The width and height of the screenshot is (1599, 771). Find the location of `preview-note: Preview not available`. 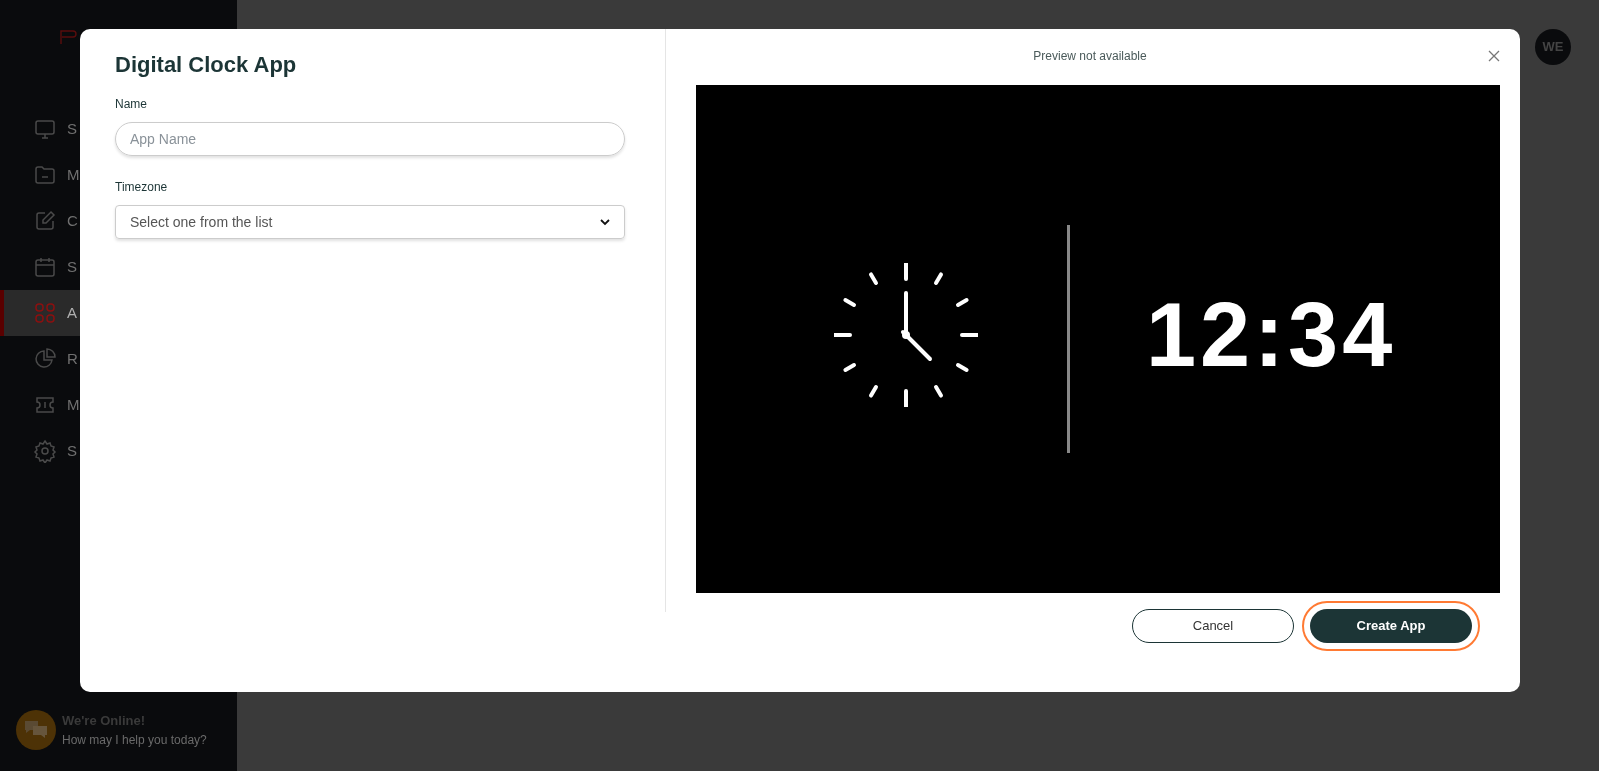

preview-note: Preview not available is located at coordinates (1090, 56).